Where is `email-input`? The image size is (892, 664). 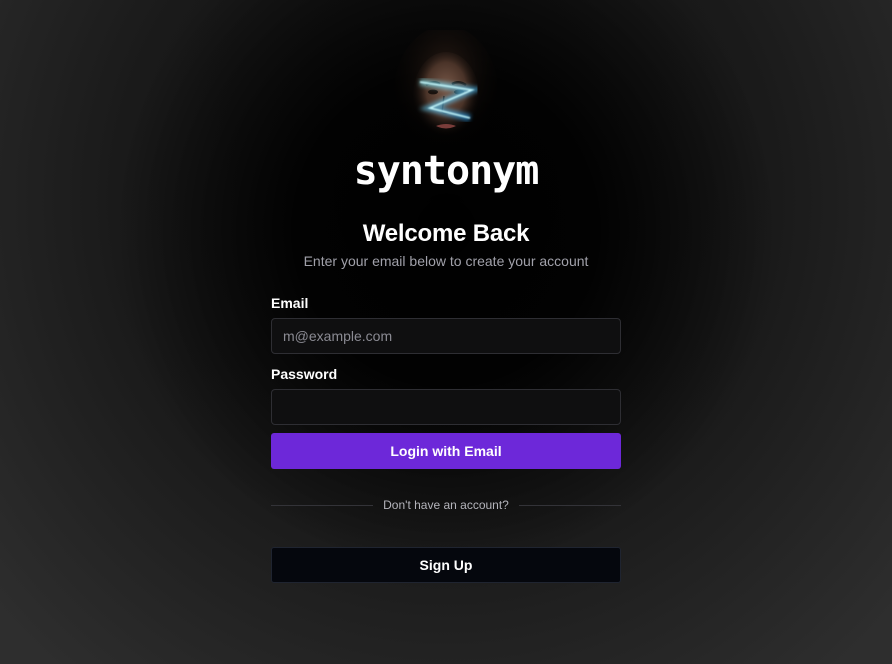 email-input is located at coordinates (446, 336).